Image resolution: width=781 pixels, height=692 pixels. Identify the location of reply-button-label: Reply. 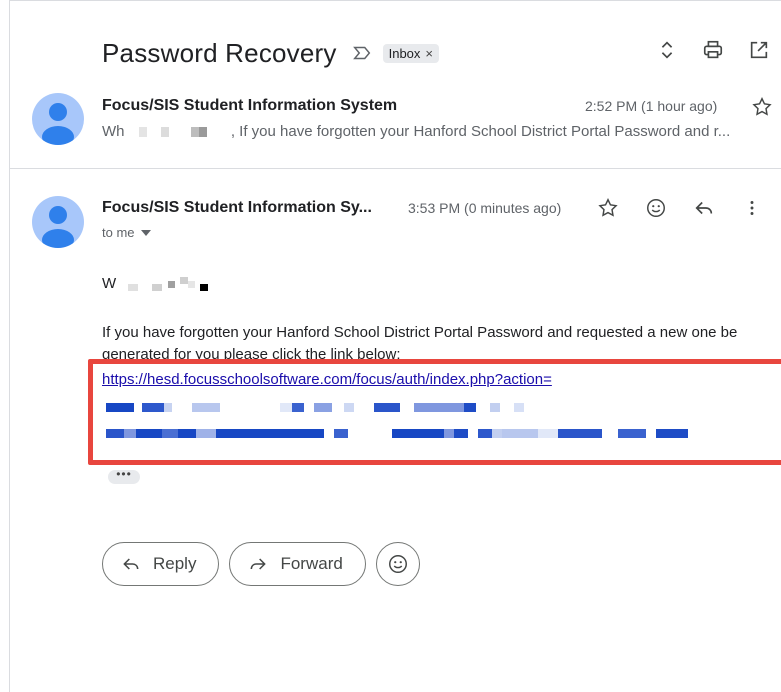
(175, 563).